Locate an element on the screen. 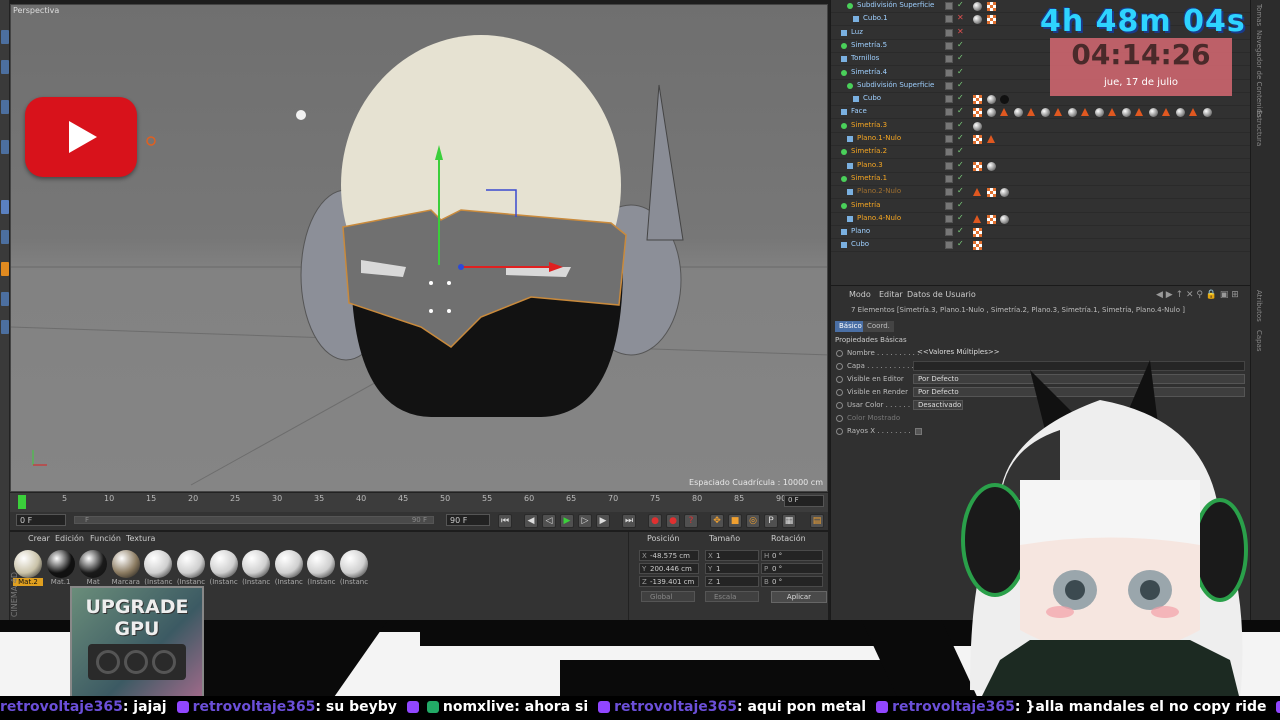 The image size is (1280, 720). object-row: Cubo ✓ is located at coordinates (1041, 246).